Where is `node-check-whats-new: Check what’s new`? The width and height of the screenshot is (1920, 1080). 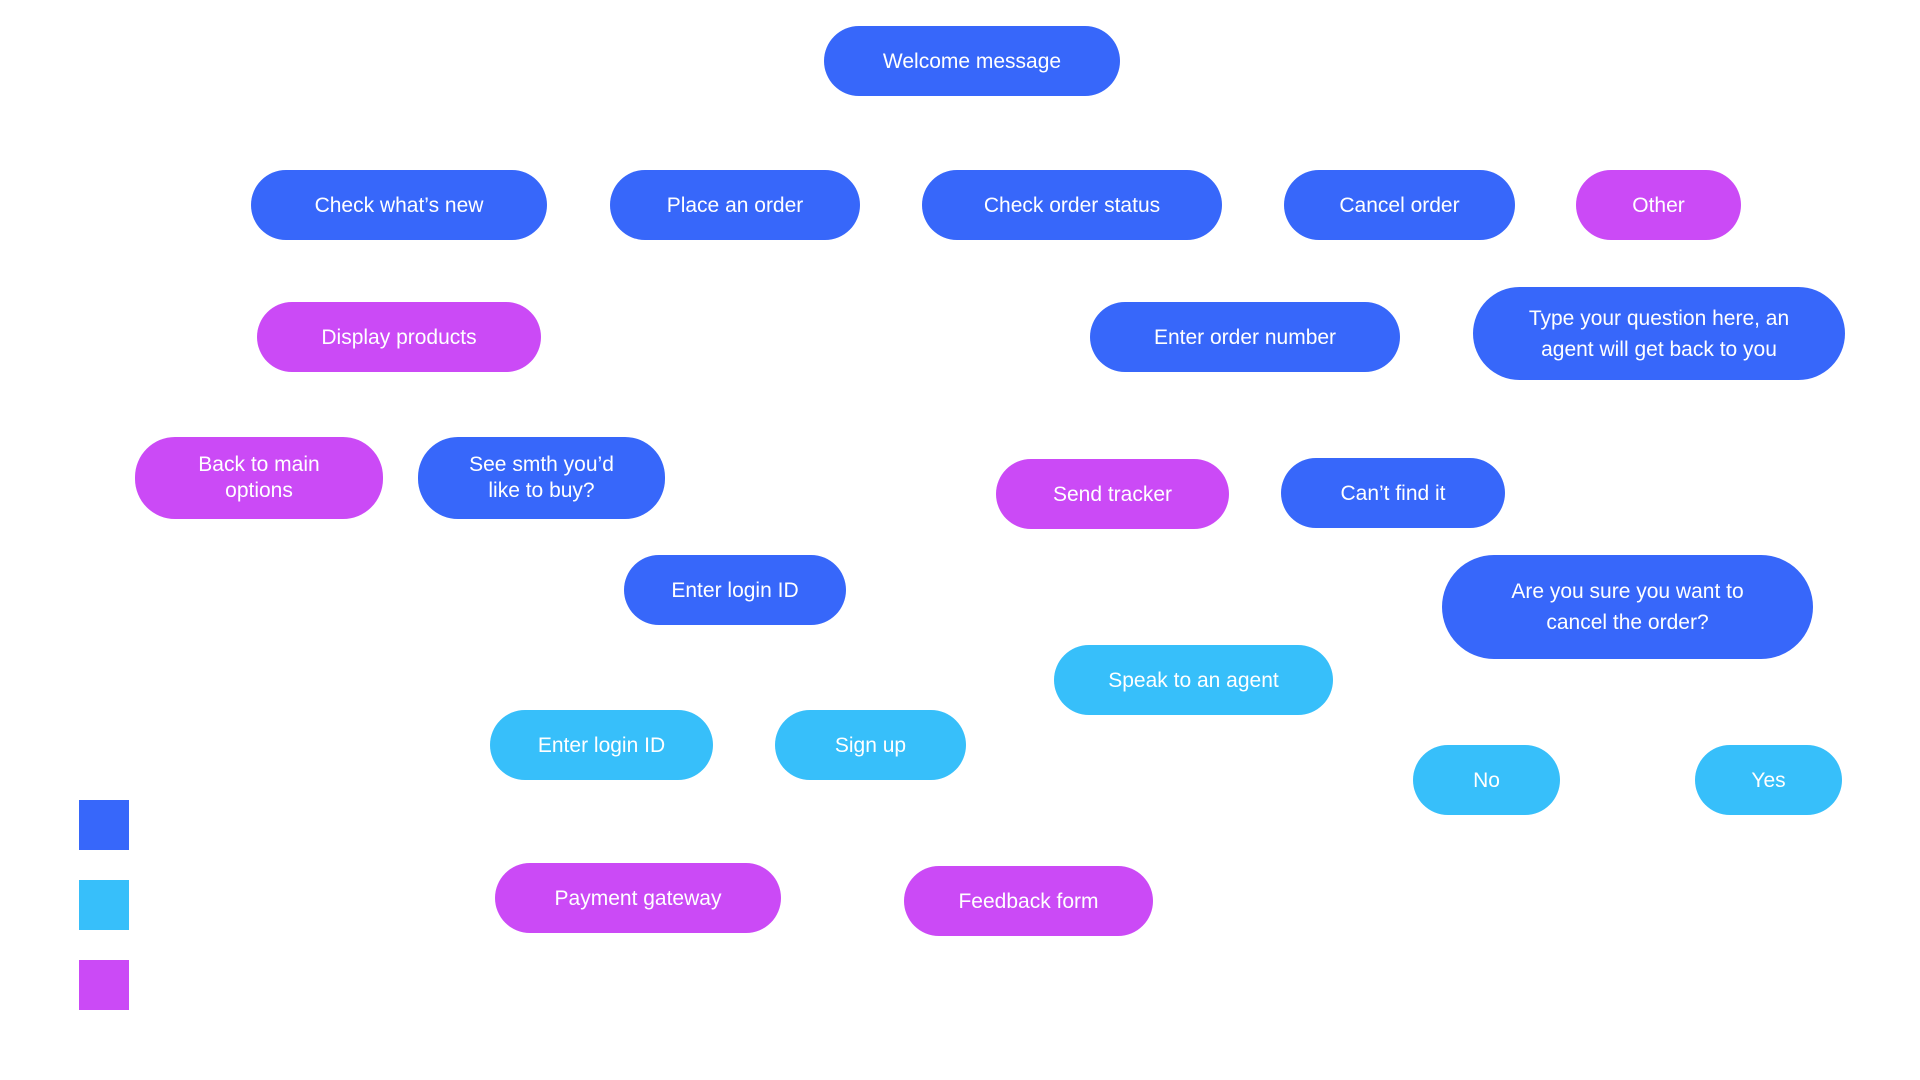
node-check-whats-new: Check what’s new is located at coordinates (399, 205).